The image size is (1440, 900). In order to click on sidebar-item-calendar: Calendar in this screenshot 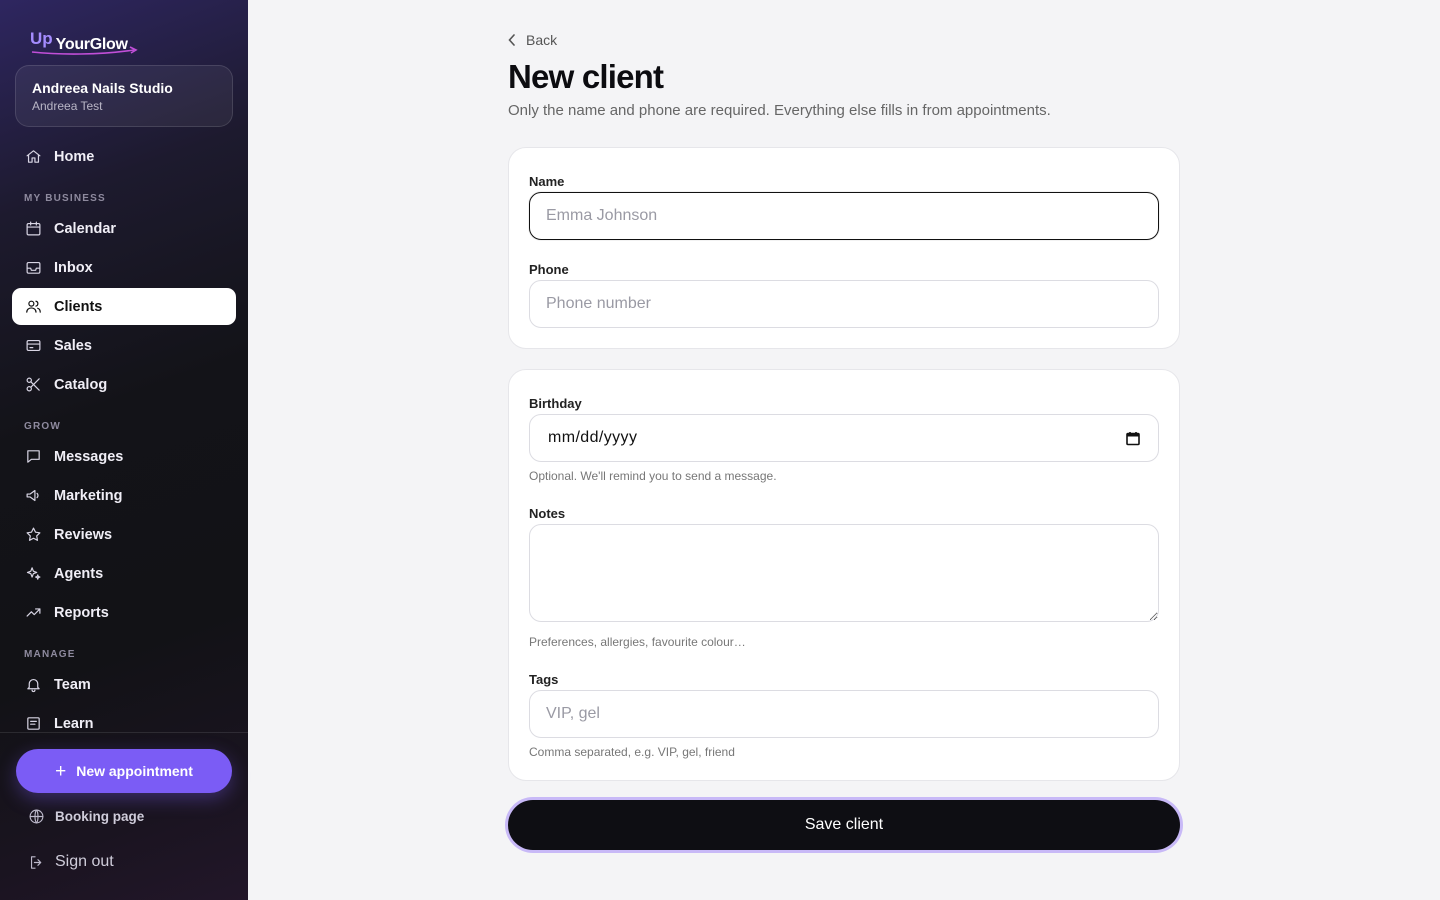, I will do `click(124, 228)`.